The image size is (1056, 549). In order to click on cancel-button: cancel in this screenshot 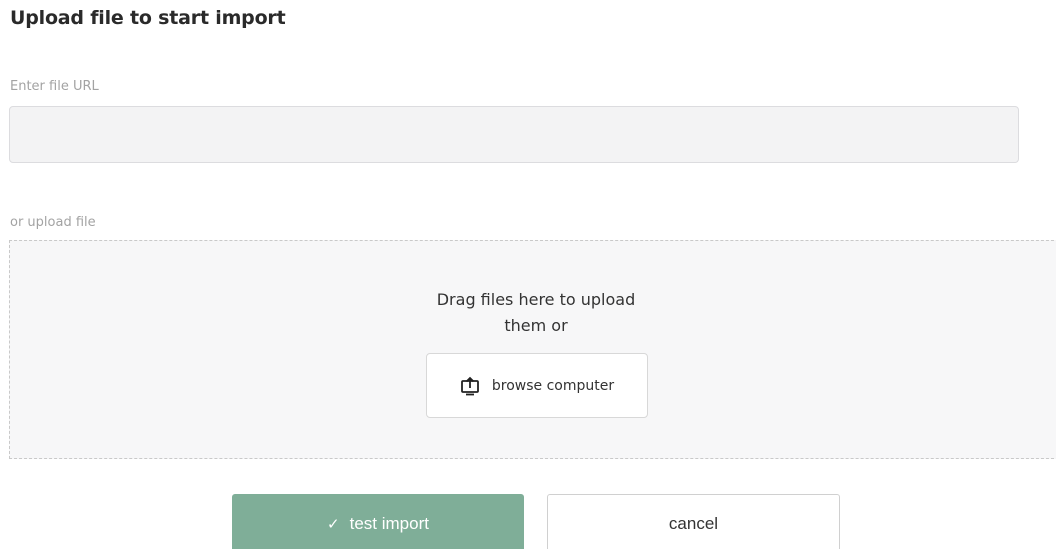, I will do `click(693, 521)`.